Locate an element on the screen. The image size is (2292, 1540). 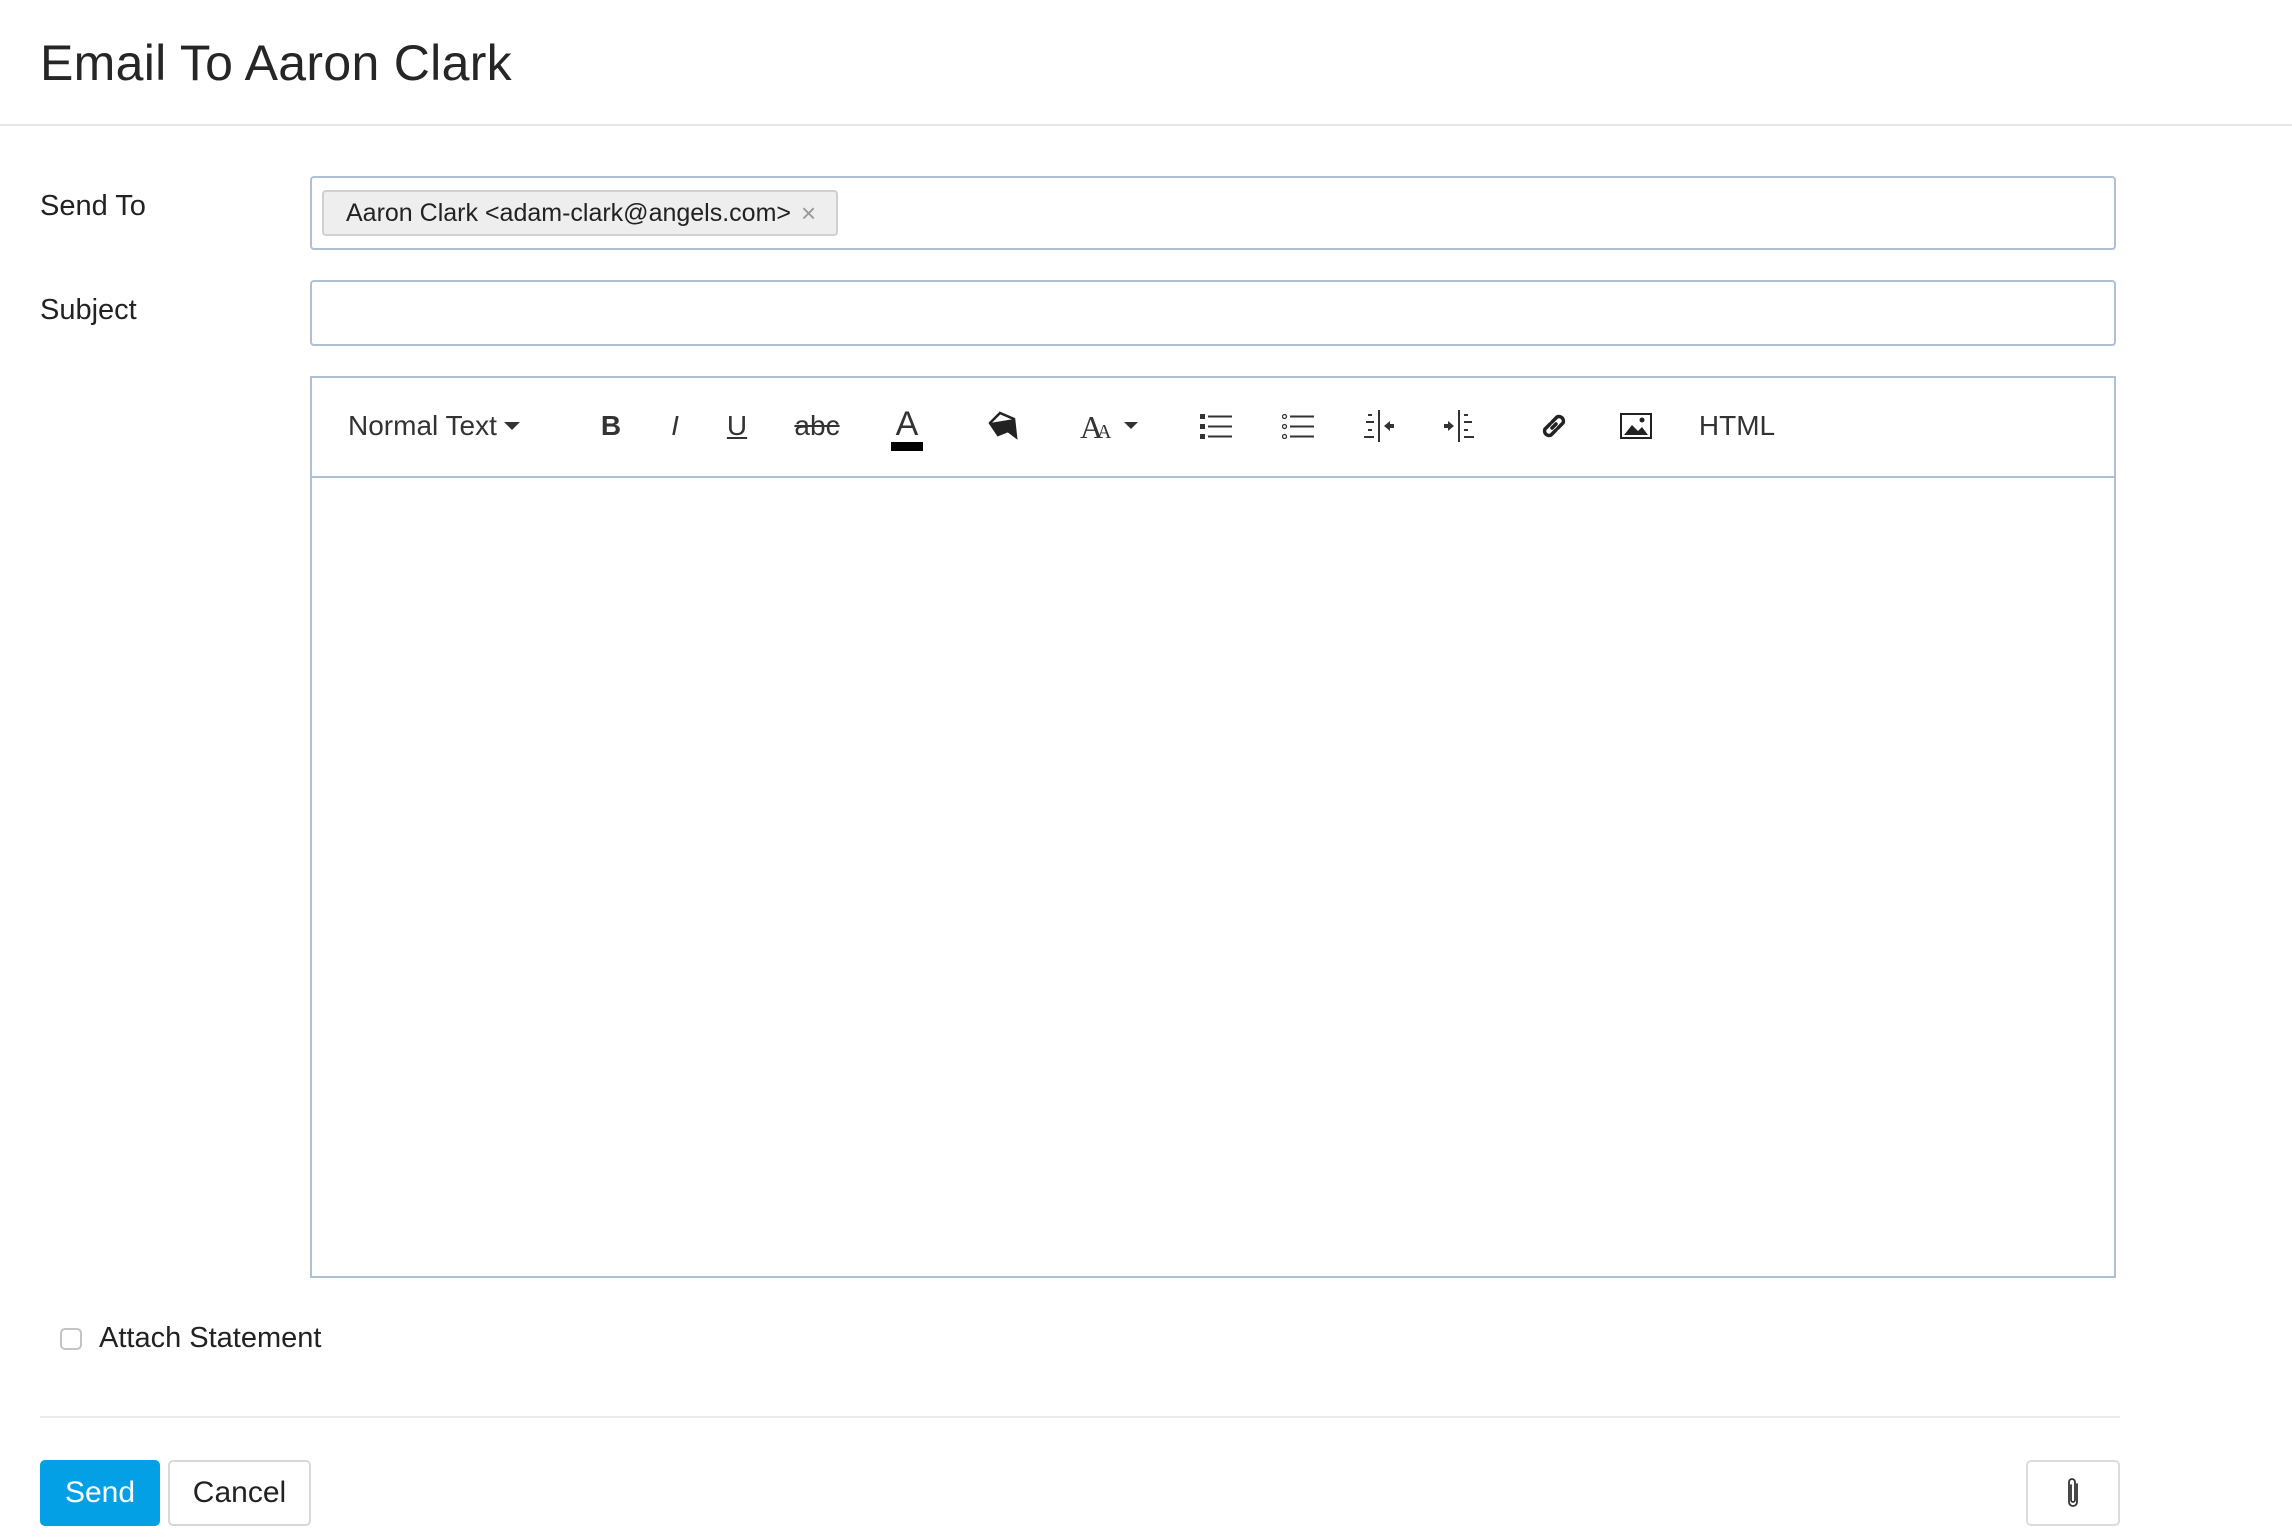
strikethrough-button: abc is located at coordinates (817, 426).